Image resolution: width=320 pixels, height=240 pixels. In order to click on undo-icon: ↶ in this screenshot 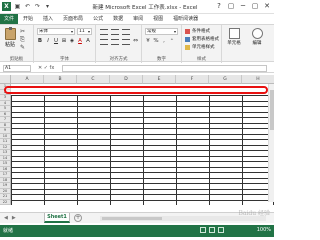, I will do `click(27, 6)`.